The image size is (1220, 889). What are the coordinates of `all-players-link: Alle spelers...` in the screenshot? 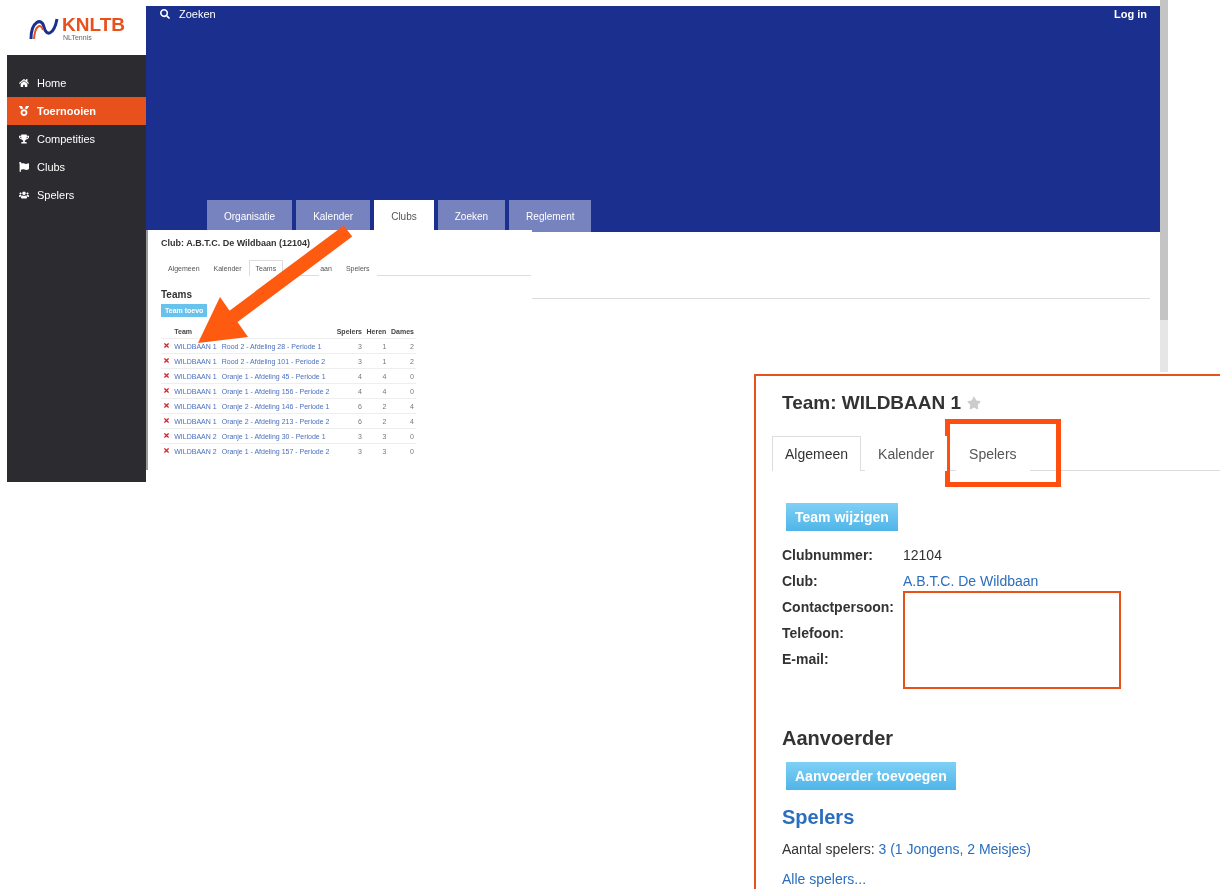 It's located at (824, 879).